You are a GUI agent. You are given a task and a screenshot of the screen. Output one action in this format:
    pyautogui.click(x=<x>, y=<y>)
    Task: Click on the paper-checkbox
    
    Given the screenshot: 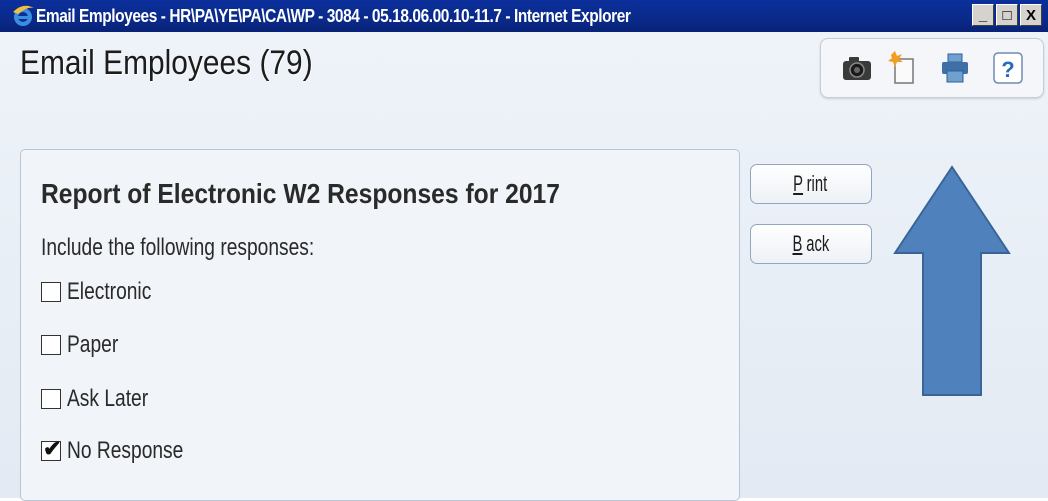 What is the action you would take?
    pyautogui.click(x=51, y=345)
    